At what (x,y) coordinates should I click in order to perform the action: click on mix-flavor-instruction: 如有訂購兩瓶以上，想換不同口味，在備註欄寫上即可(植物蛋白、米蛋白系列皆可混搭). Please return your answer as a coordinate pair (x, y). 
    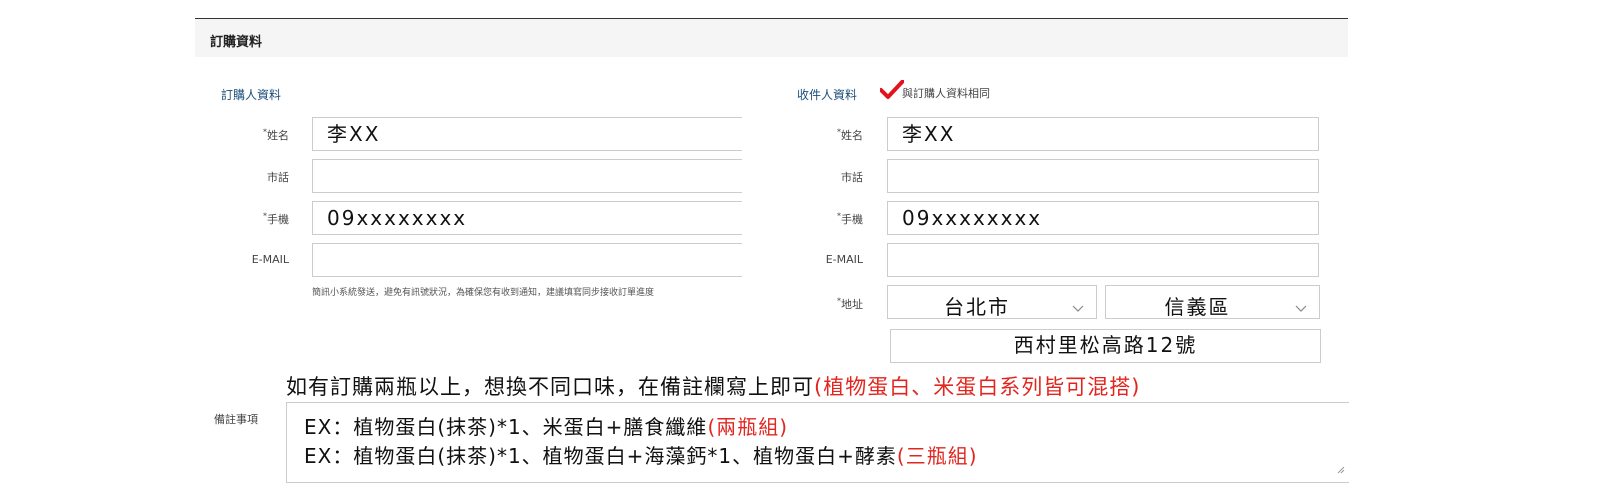
    Looking at the image, I should click on (713, 386).